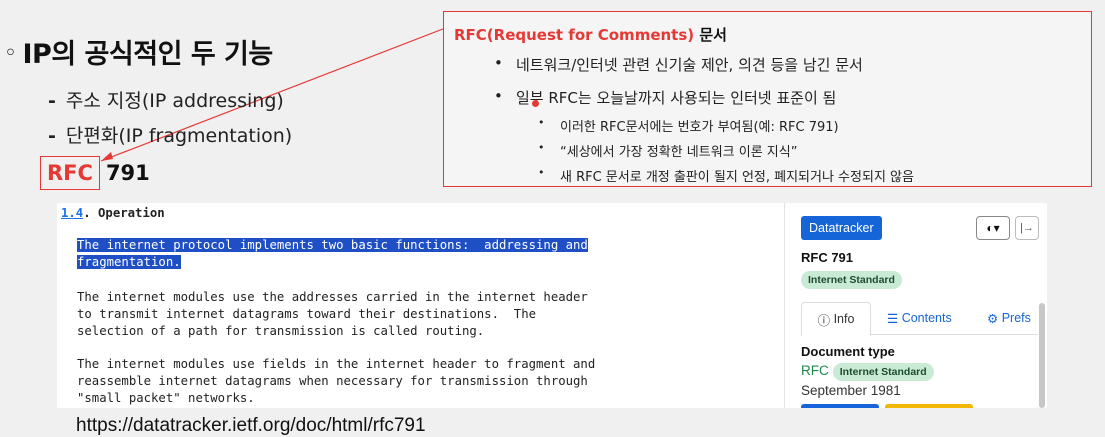  I want to click on callout-subbullet: • 새 RFC 문서로 개정 출판이 될지 언정, 폐지되거나 수정되지 않음, so click(726, 175).